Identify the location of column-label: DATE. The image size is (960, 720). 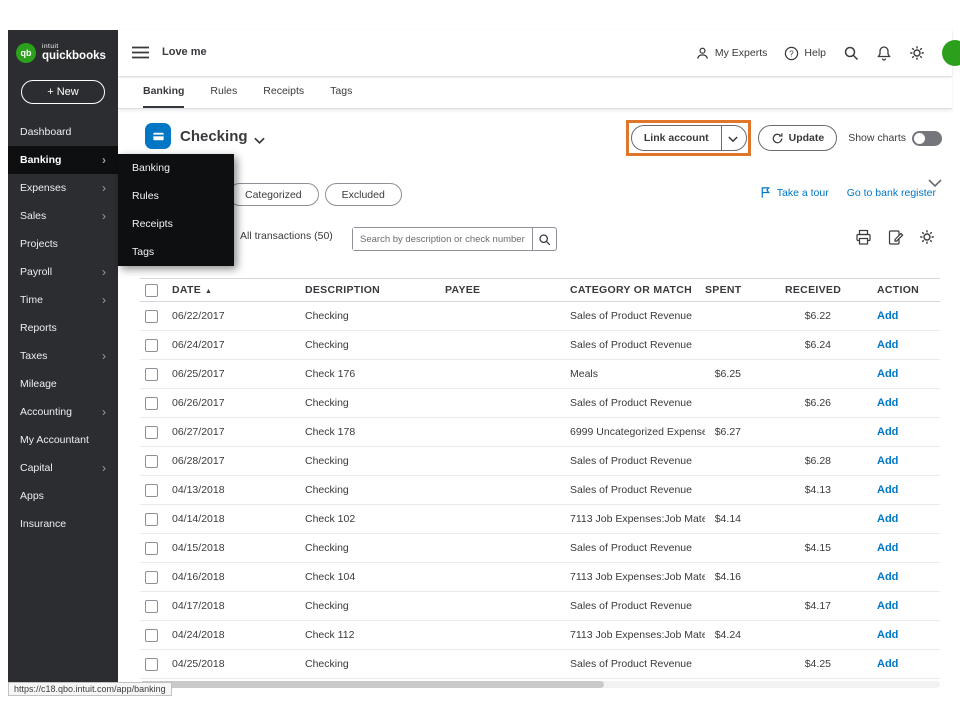
(187, 290).